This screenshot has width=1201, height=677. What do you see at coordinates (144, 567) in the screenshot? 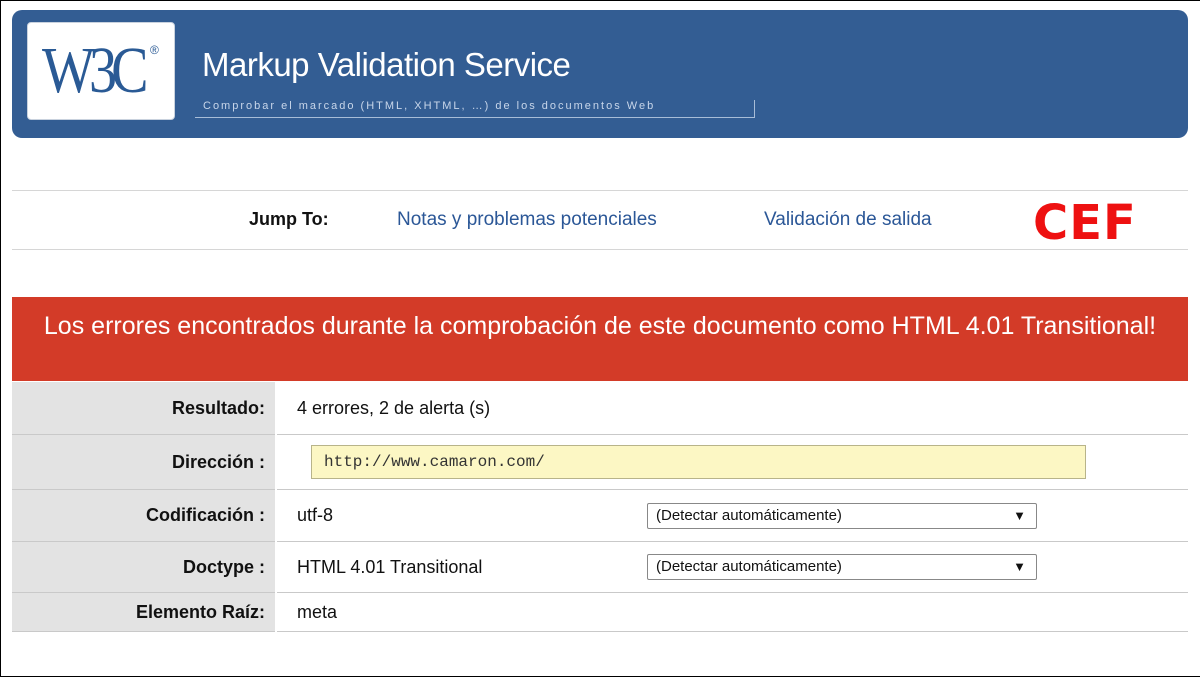
I see `doctype-label: Doctype :` at bounding box center [144, 567].